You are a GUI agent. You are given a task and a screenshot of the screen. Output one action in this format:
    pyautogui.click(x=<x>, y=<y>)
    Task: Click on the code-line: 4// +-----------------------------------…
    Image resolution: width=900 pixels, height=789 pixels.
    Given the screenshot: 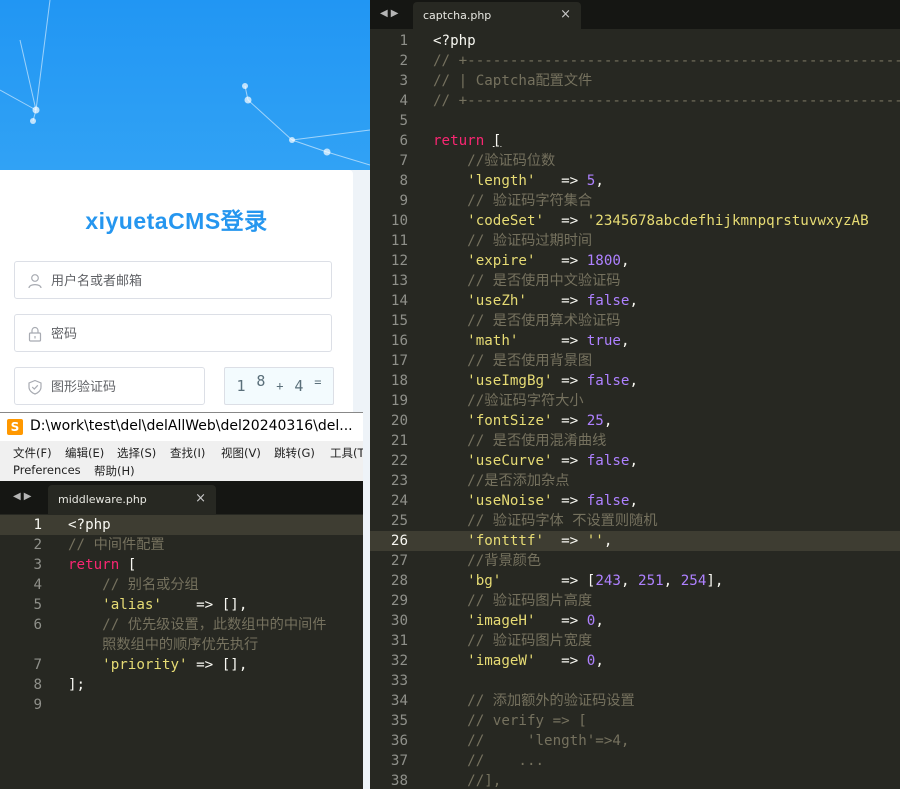 What is the action you would take?
    pyautogui.click(x=649, y=101)
    